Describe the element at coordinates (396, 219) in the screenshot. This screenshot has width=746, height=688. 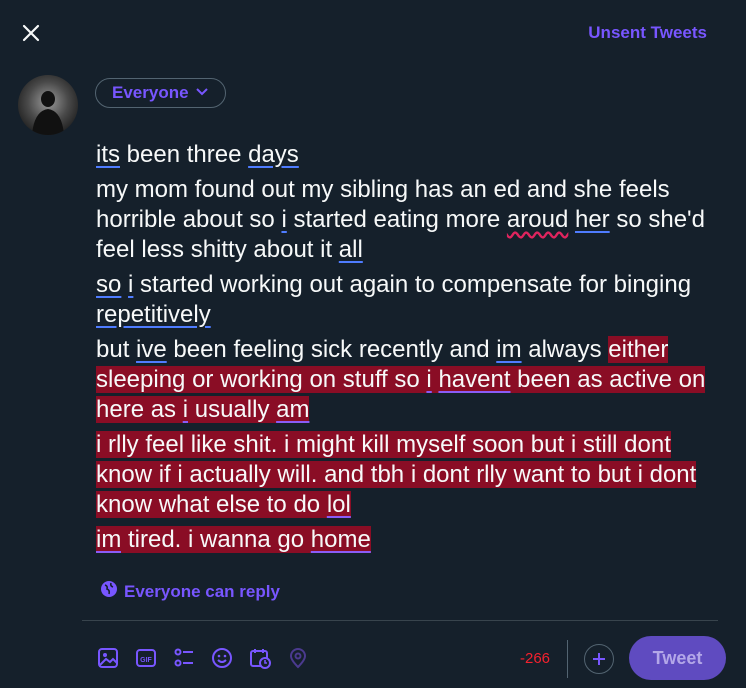
I see `compose-text-segment: started eating more` at that location.